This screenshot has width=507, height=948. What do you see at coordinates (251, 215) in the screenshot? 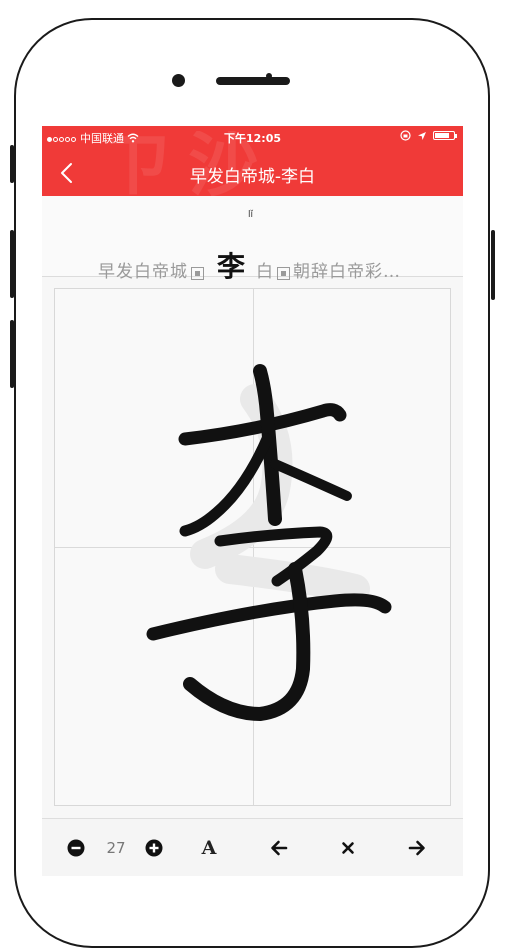
I see `pinyin-label: lǐ` at bounding box center [251, 215].